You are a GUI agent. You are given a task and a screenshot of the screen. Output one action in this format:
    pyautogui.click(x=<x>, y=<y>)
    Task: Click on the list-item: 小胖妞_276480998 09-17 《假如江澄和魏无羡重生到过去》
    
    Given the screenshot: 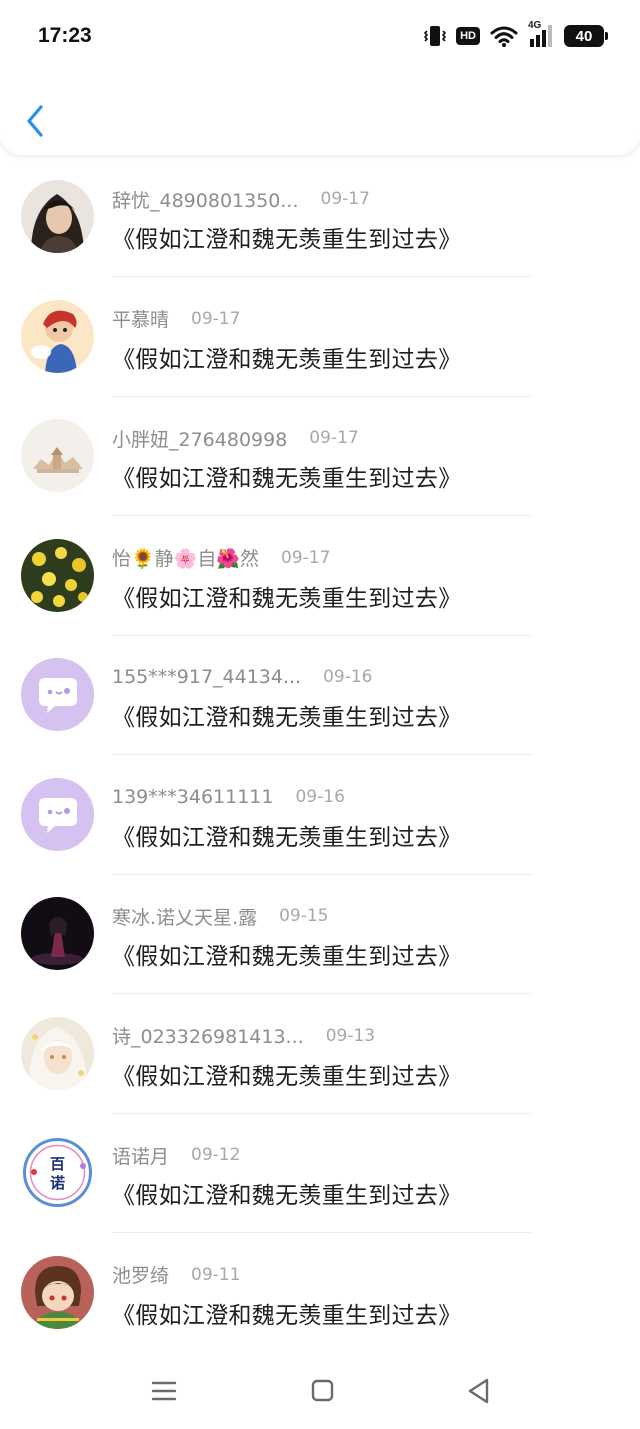 What is the action you would take?
    pyautogui.click(x=320, y=459)
    